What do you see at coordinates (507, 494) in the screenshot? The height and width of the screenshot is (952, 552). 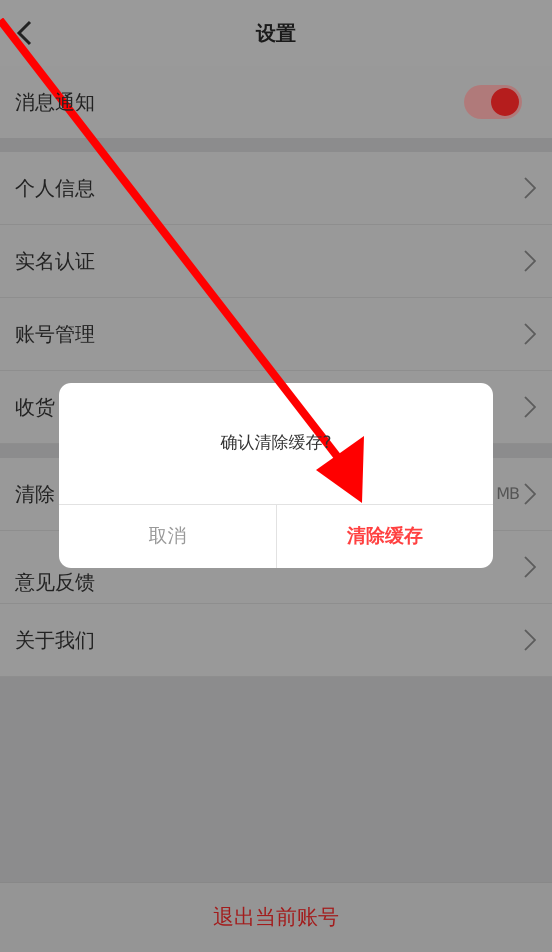 I see `row-value: MB` at bounding box center [507, 494].